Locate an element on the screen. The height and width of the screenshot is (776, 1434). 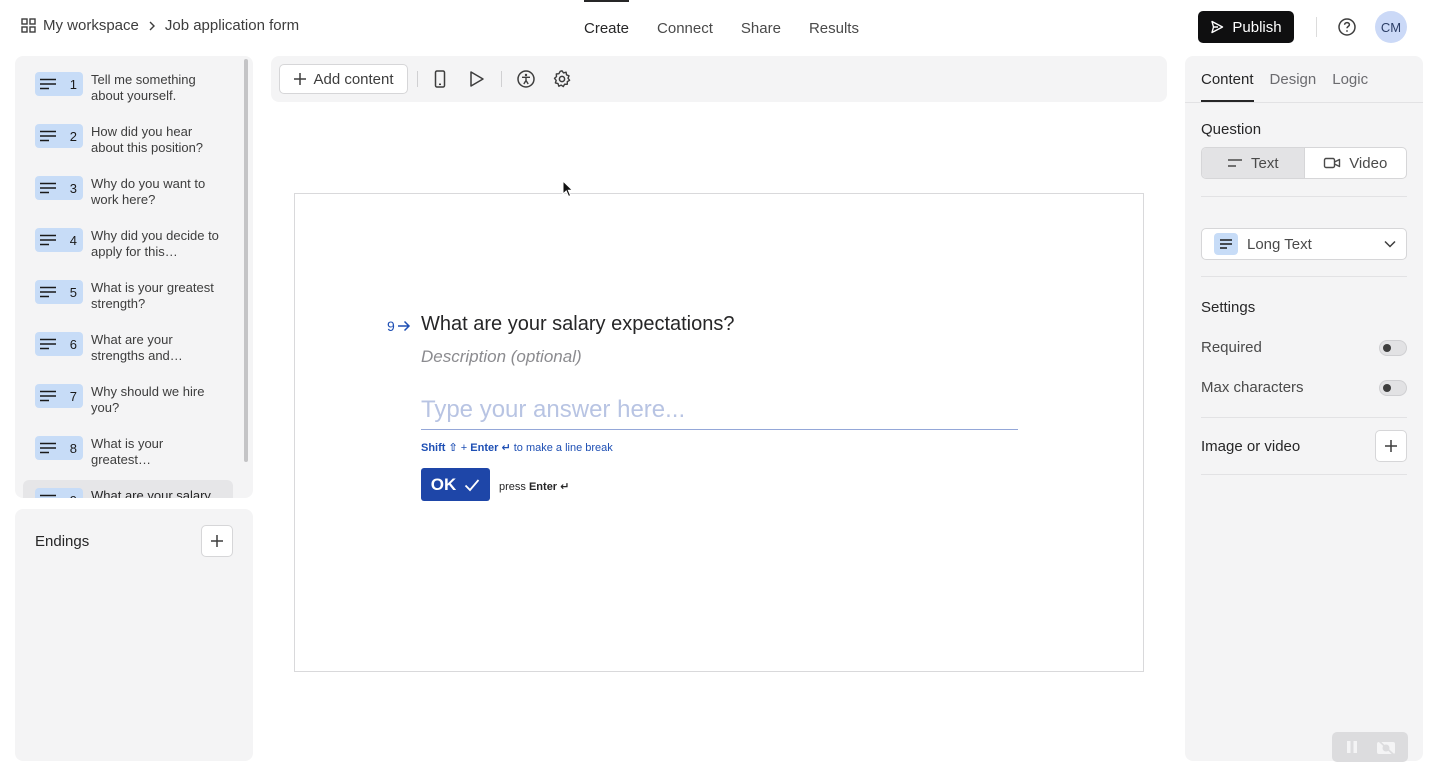
grid-icon is located at coordinates (28, 25).